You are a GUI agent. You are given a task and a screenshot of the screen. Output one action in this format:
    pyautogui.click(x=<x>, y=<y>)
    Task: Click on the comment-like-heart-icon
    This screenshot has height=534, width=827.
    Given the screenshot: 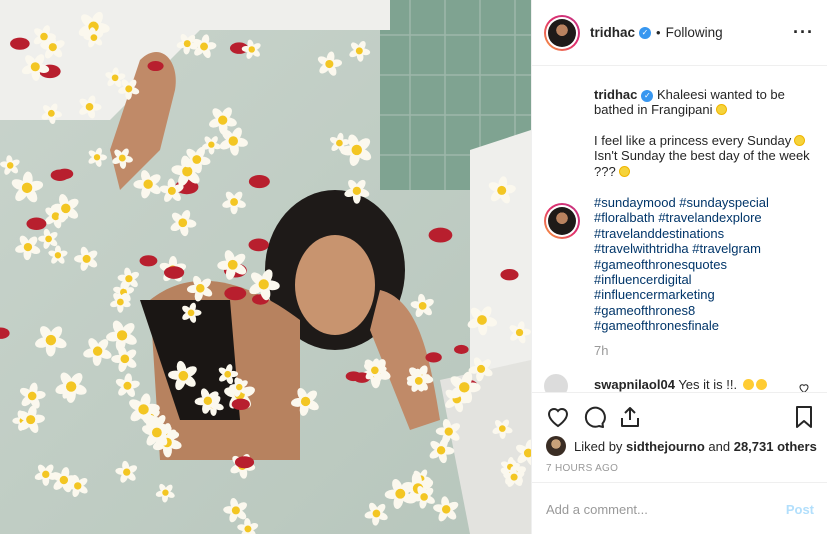 What is the action you would take?
    pyautogui.click(x=804, y=387)
    